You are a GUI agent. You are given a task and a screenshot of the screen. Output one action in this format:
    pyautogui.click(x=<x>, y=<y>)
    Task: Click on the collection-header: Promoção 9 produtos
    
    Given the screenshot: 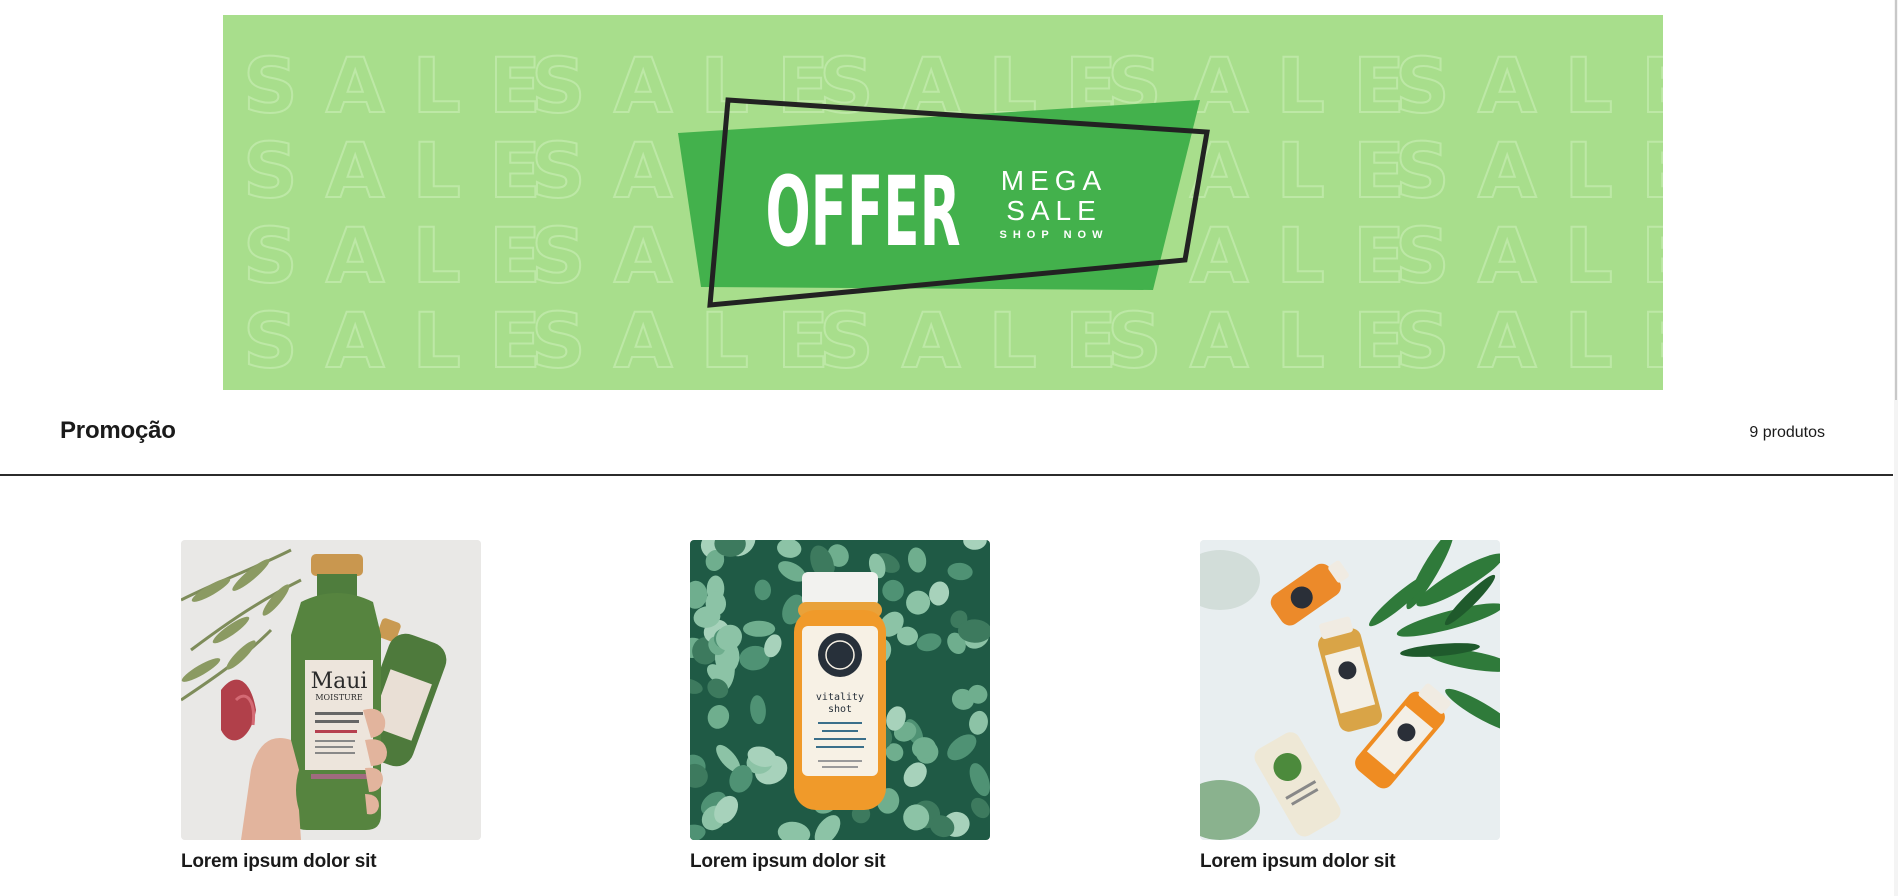 What is the action you would take?
    pyautogui.click(x=946, y=433)
    